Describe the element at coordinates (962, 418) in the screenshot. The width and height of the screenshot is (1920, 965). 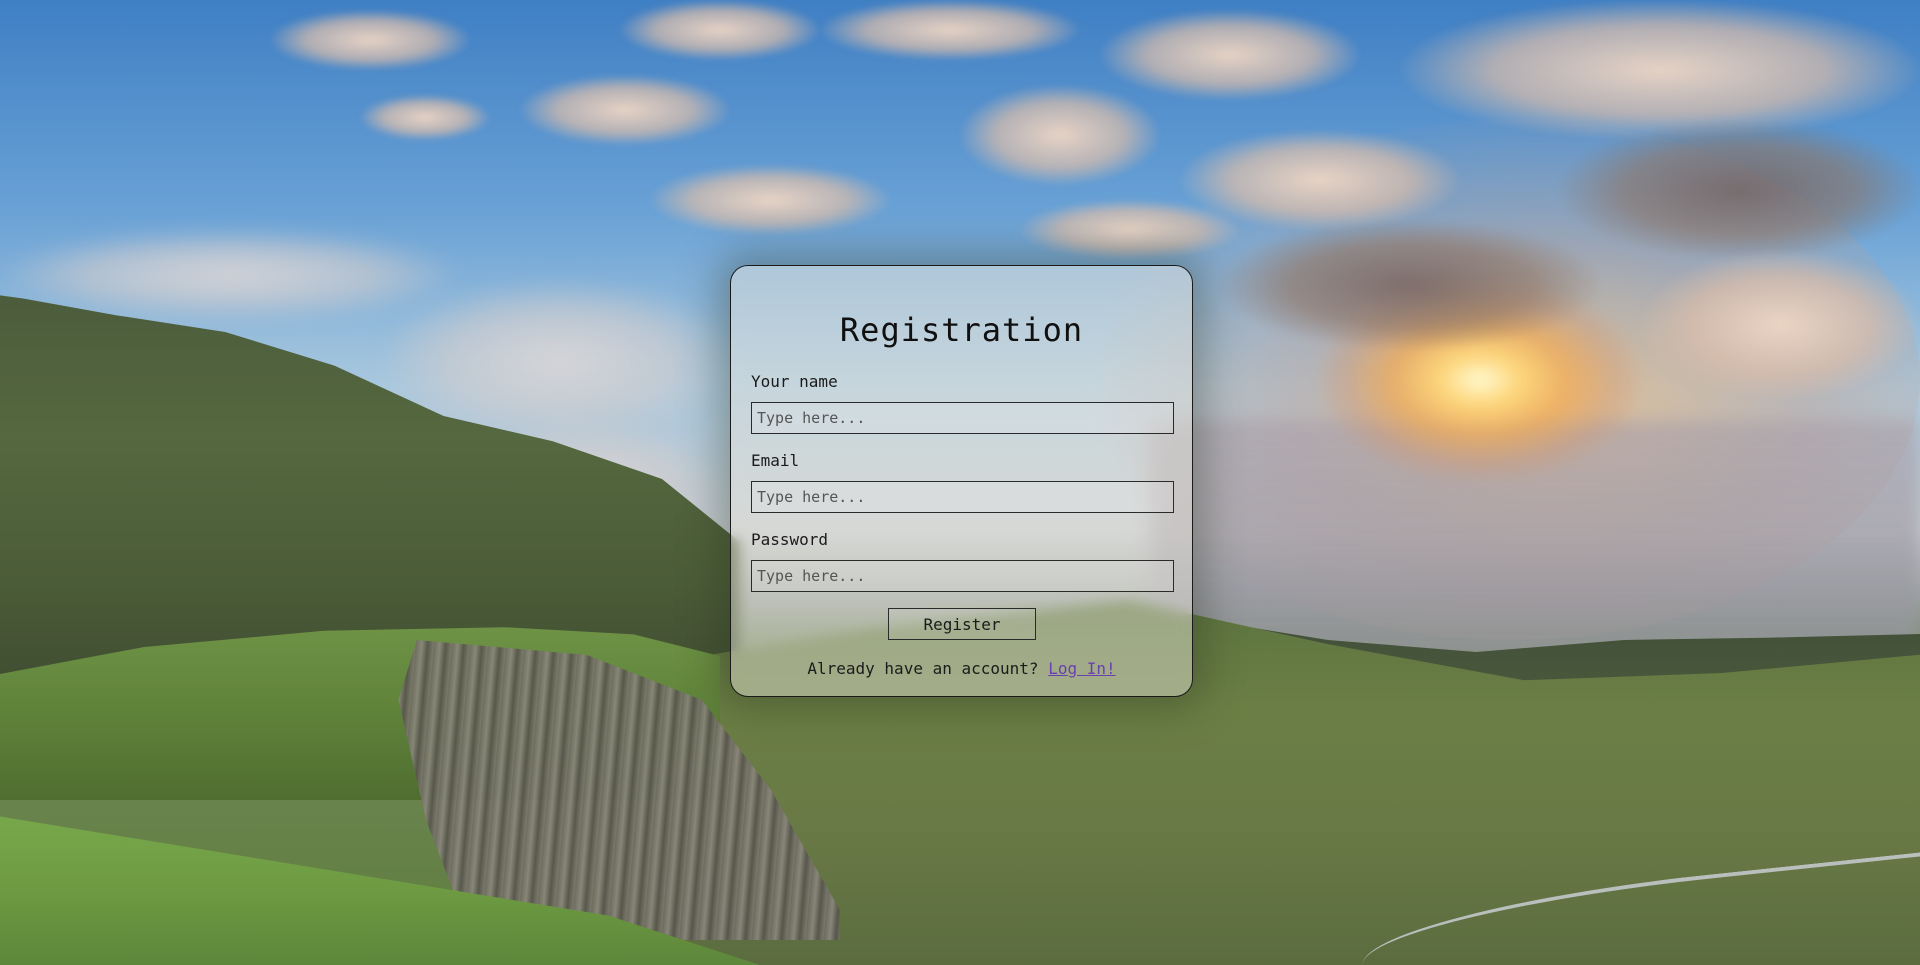
I see `name-input` at that location.